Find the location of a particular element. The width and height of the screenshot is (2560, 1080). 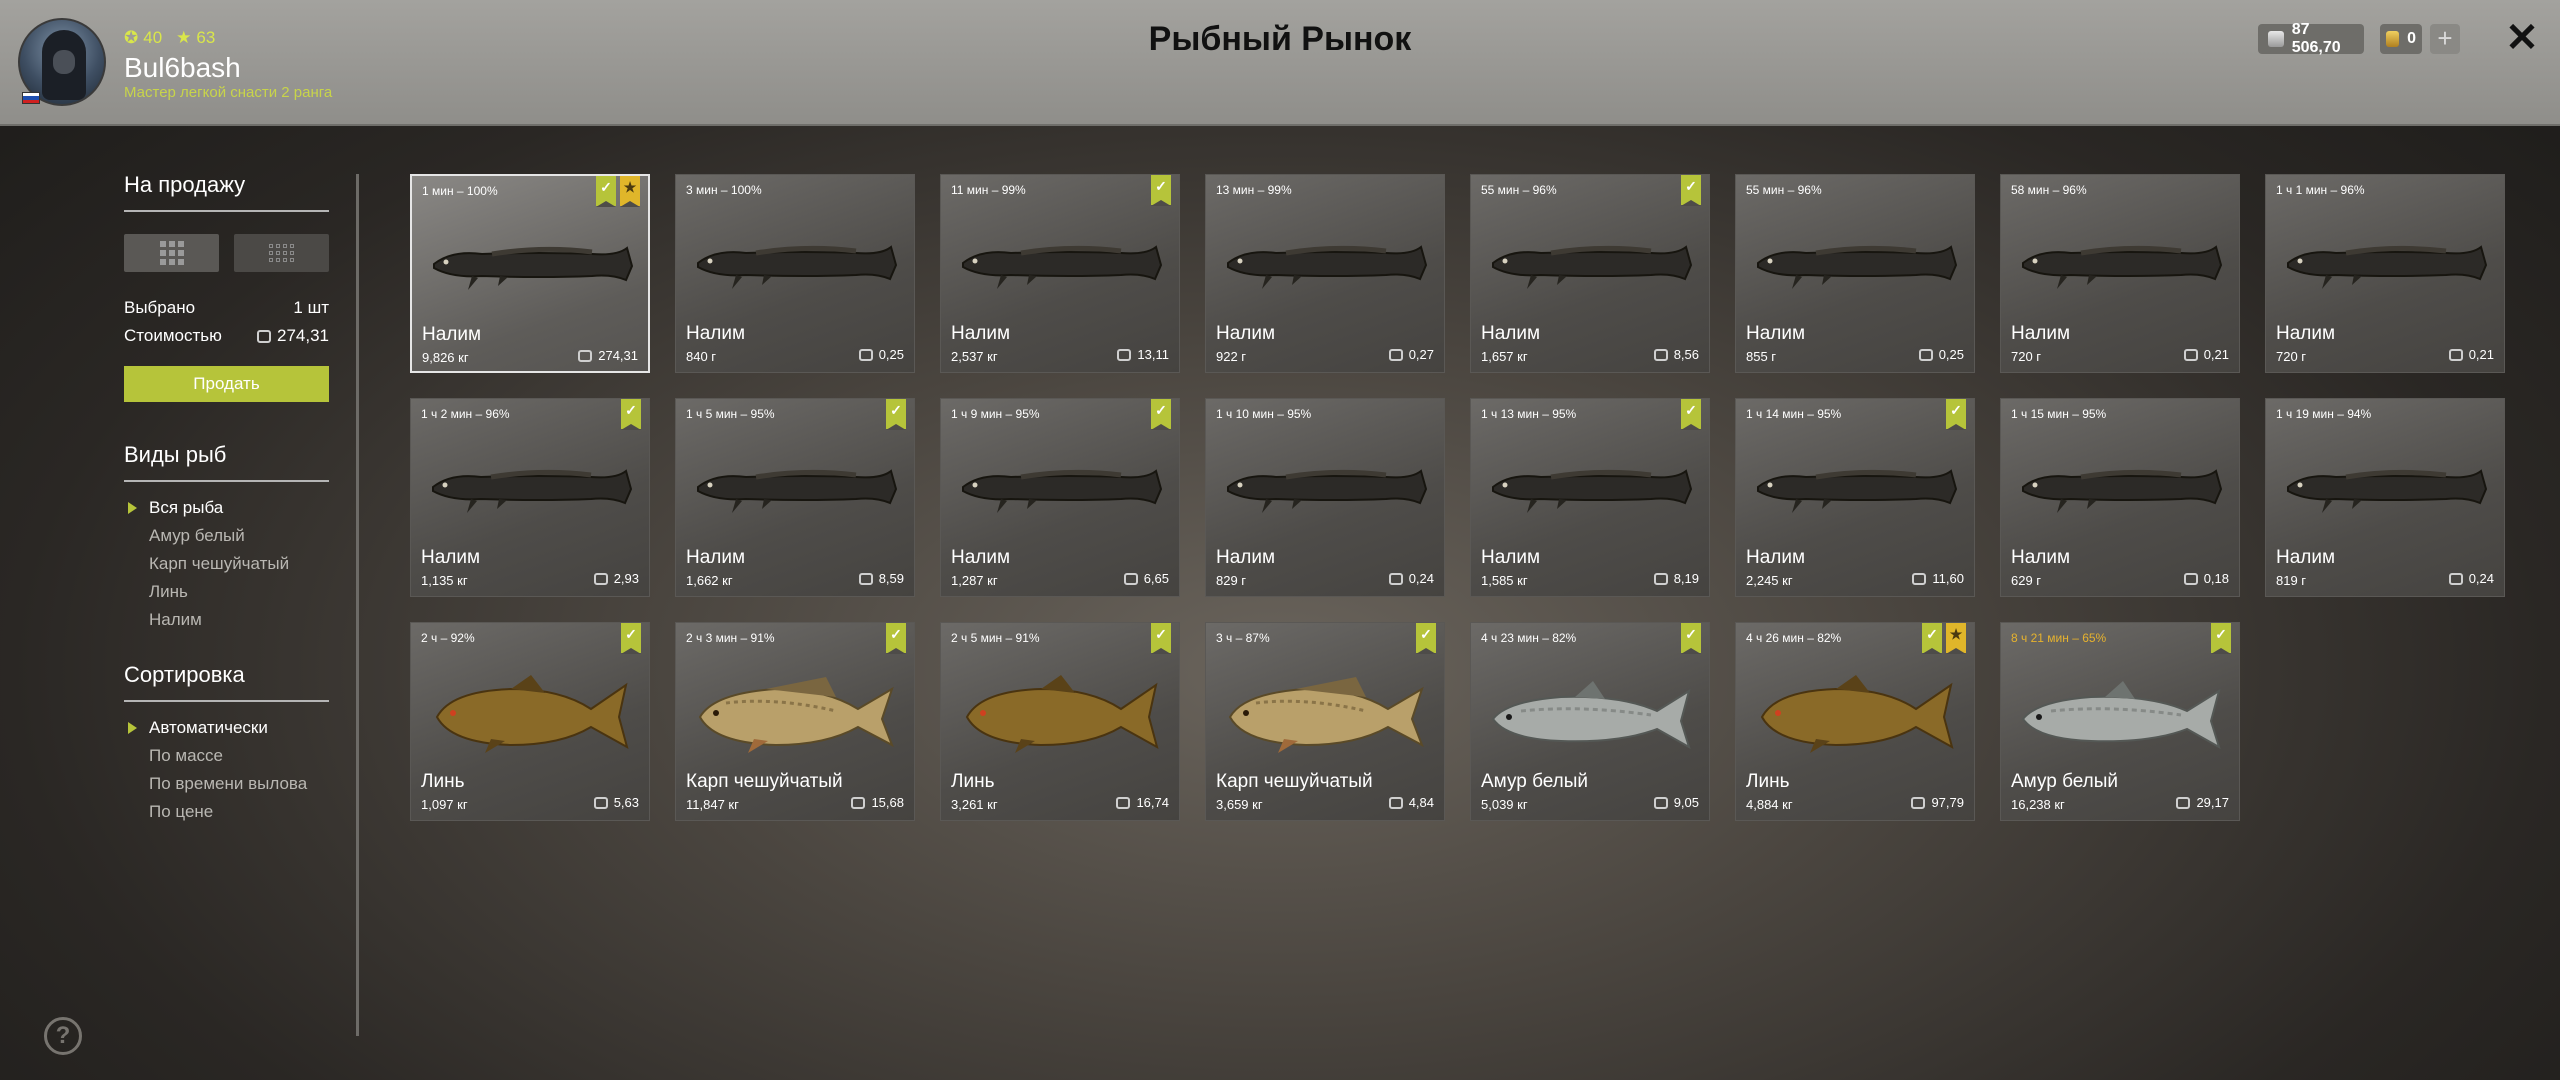

fish-card: 55 мин – 96% ✓ Налим 1,657 кг 8,56 is located at coordinates (1590, 273).